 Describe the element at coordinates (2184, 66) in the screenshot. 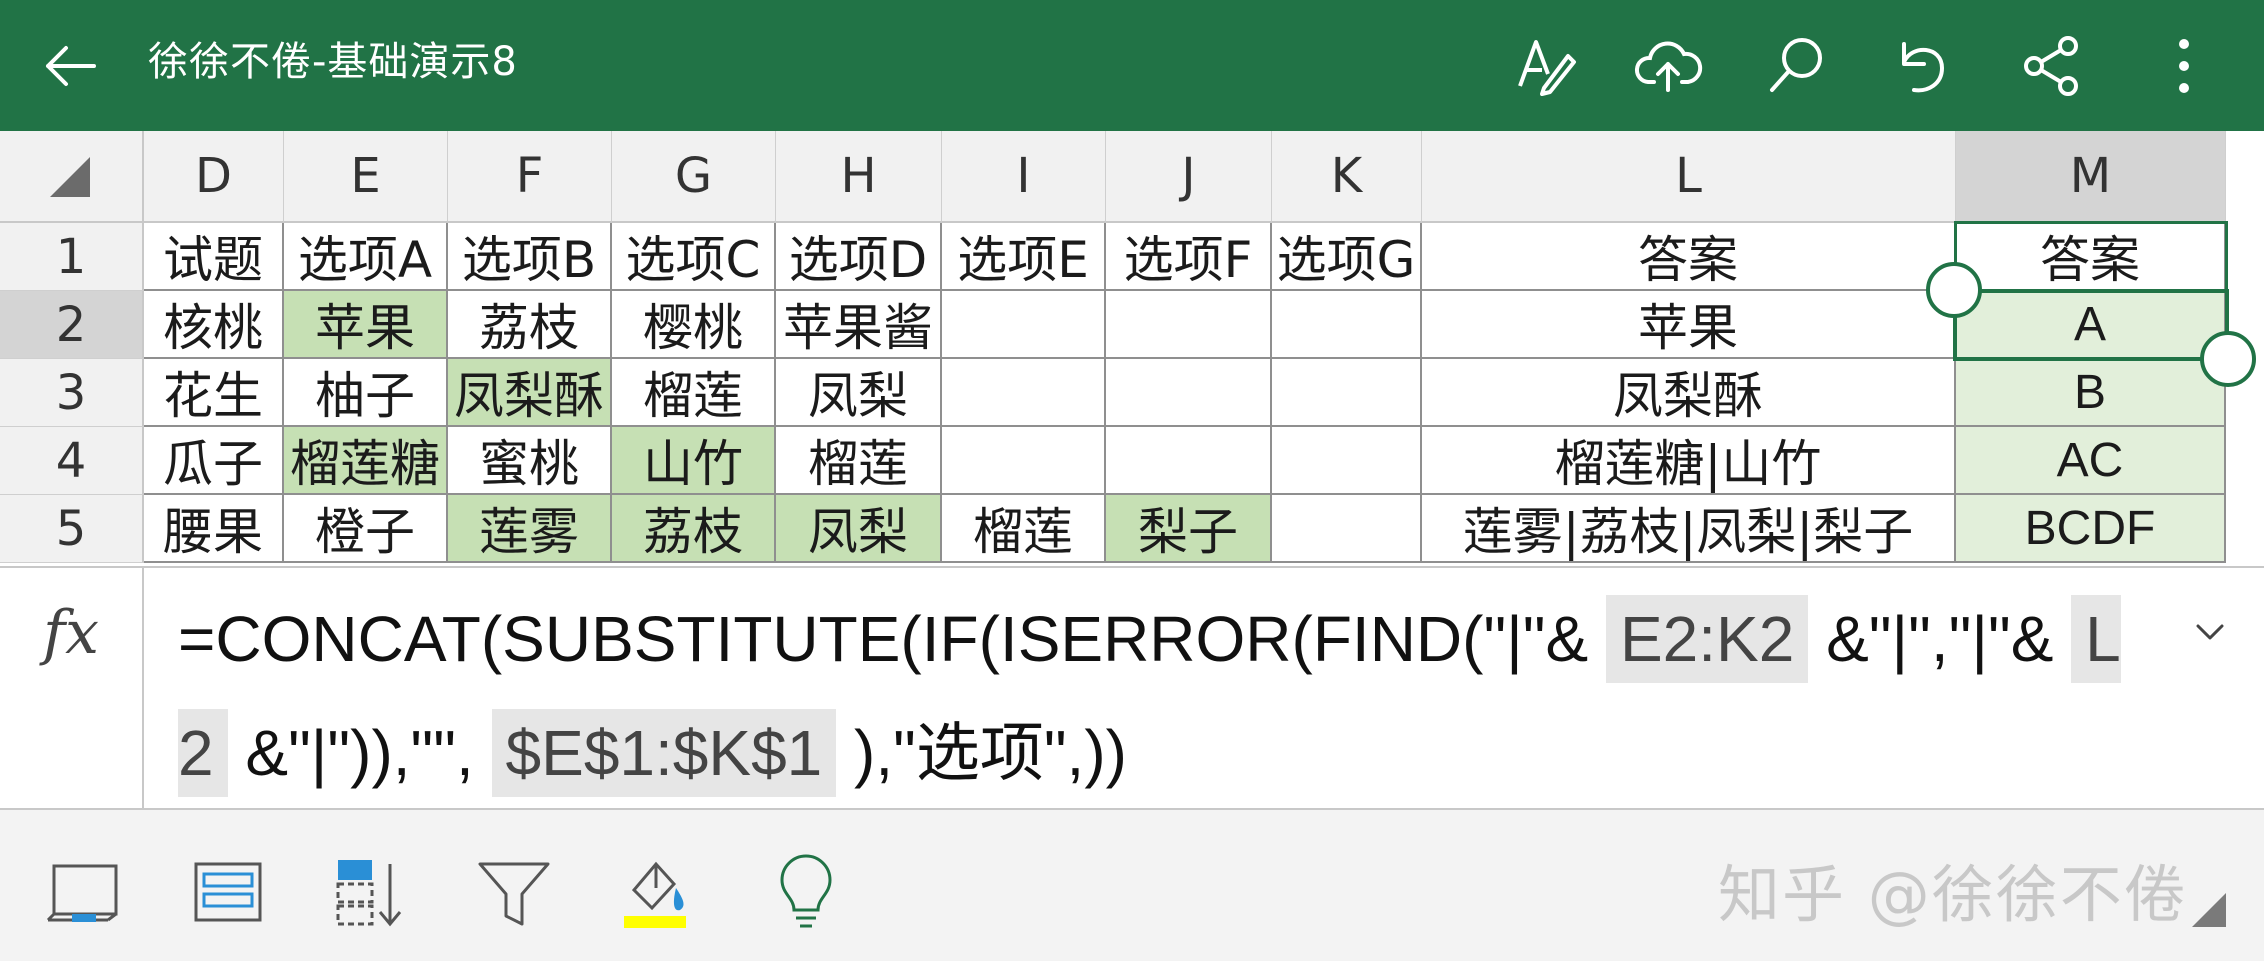

I see `more-vertical-icon` at that location.